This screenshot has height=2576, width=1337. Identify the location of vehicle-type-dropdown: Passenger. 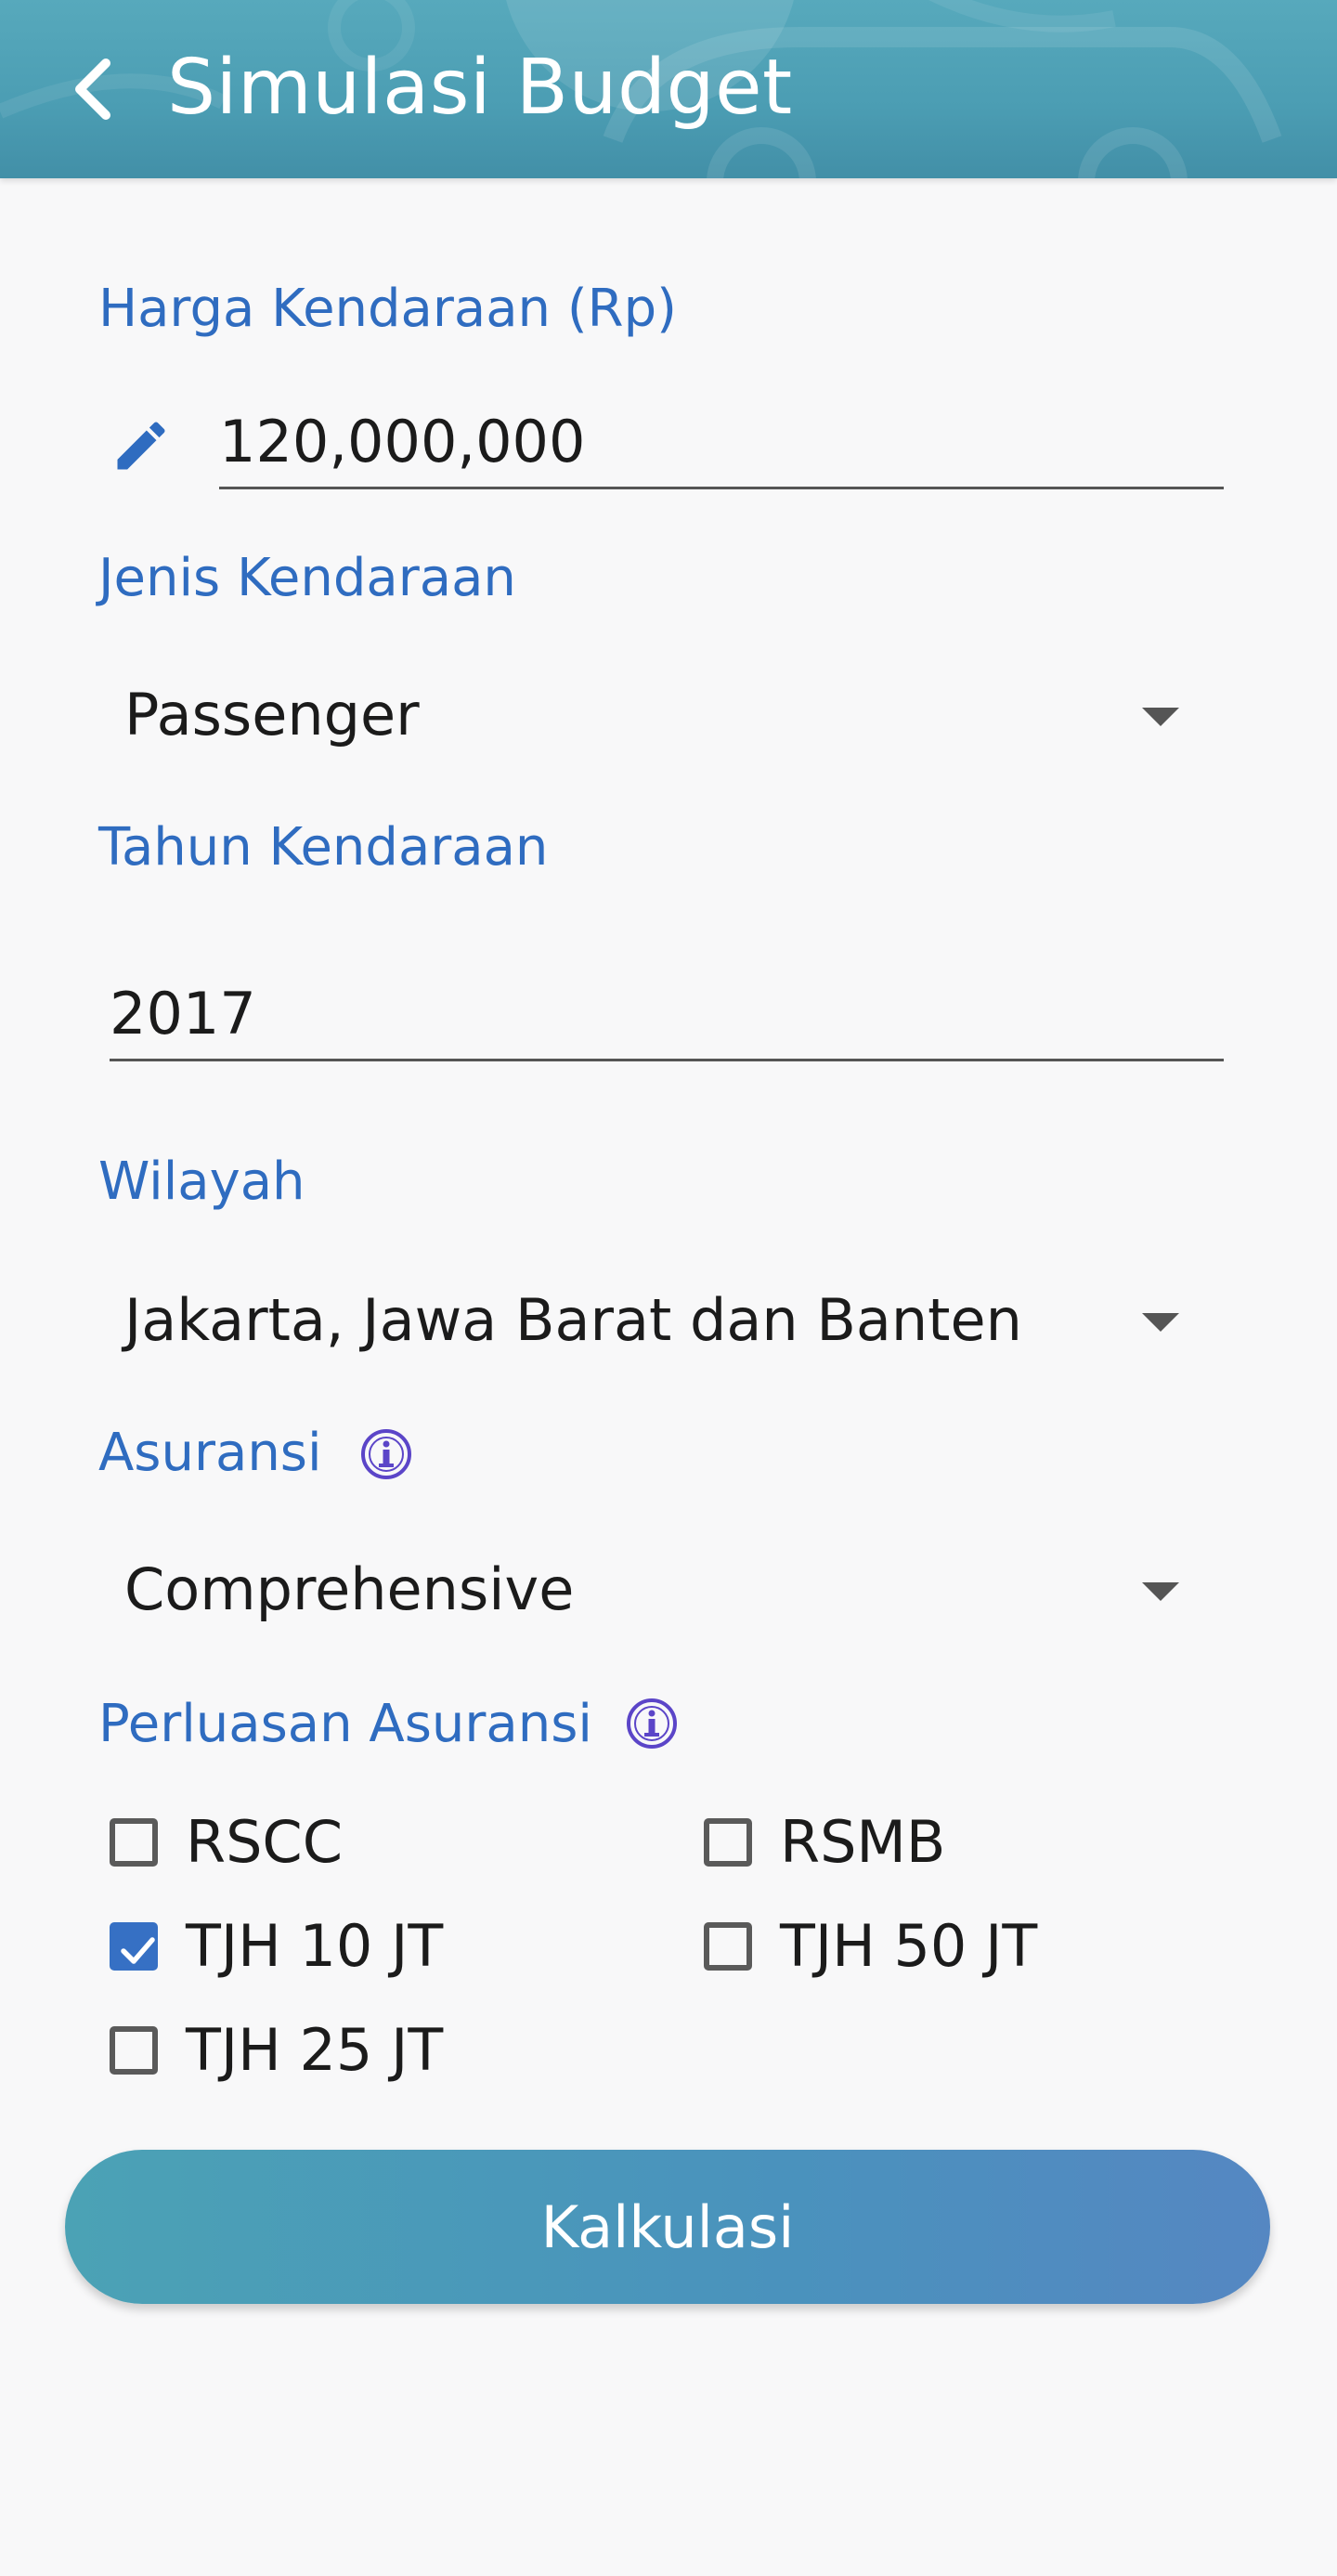
(661, 715).